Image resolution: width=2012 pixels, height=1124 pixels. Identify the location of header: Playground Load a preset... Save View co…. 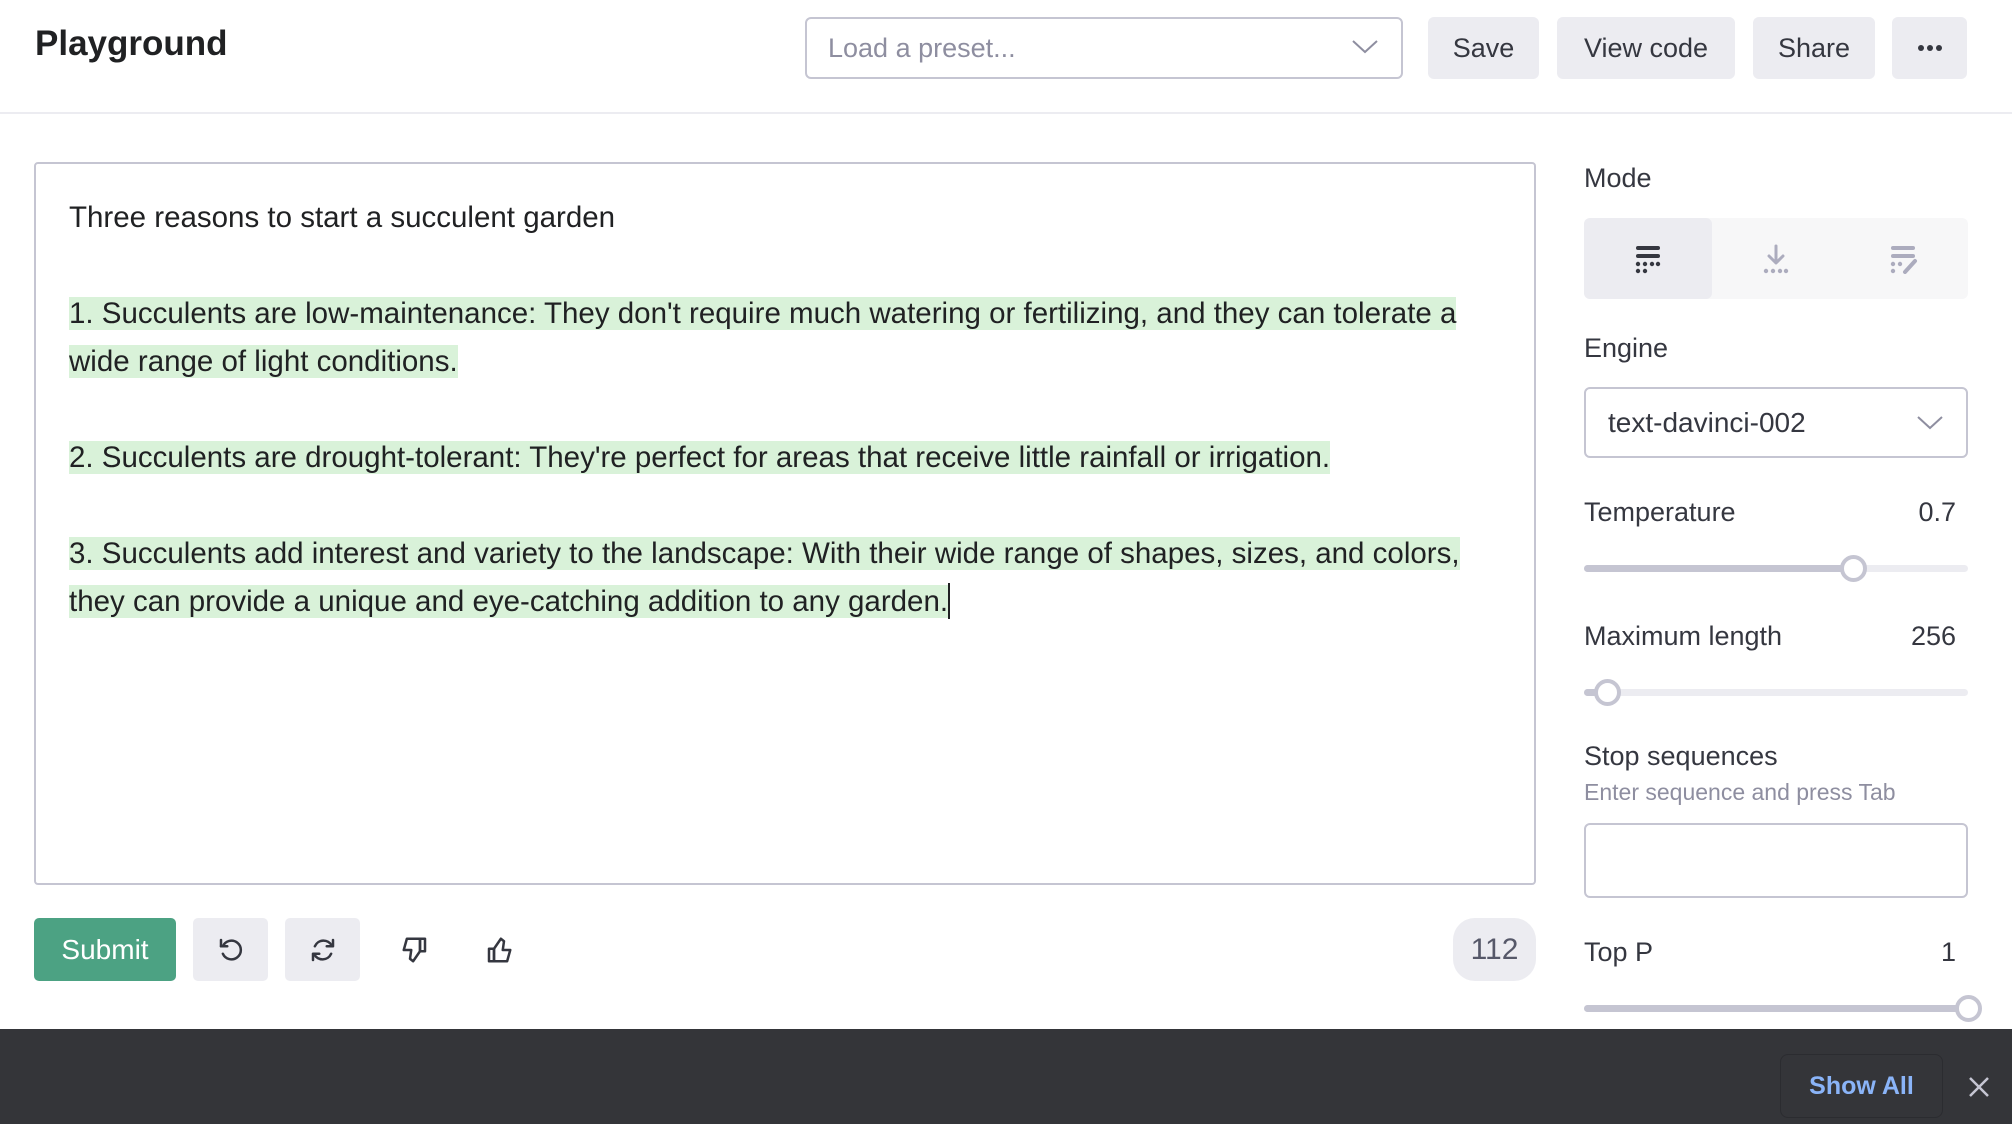
(1006, 57).